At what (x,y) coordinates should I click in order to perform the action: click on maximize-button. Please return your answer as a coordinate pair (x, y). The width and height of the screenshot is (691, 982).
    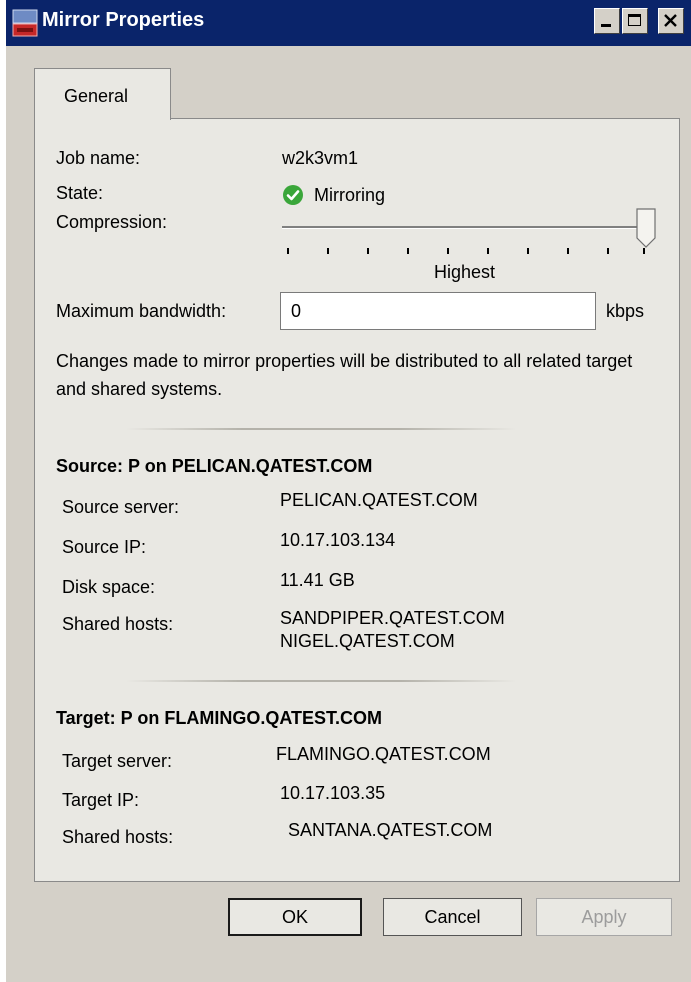
    Looking at the image, I should click on (635, 21).